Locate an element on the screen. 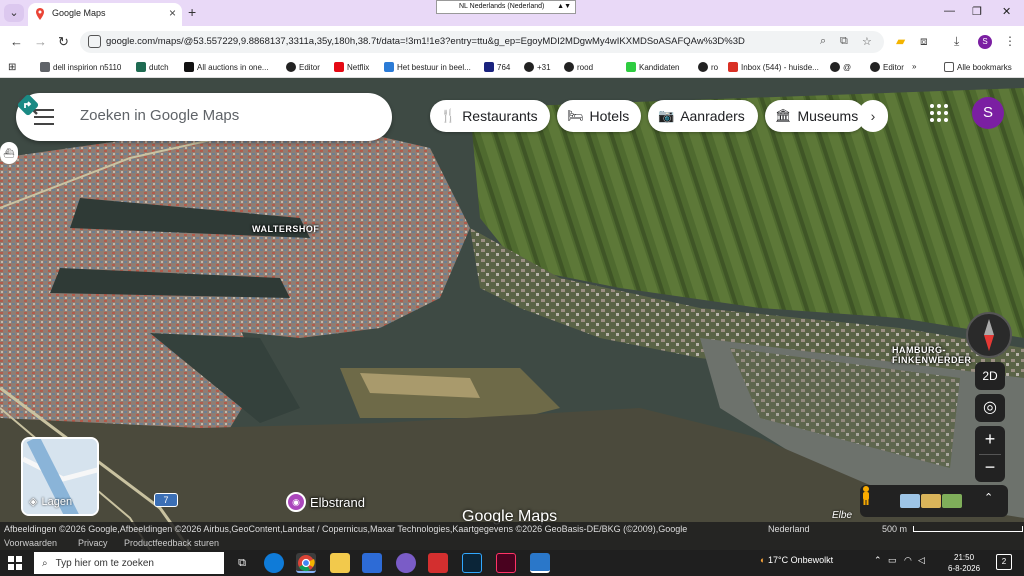 Image resolution: width=1024 pixels, height=576 pixels. chip-museums: 🏛 Museums is located at coordinates (815, 116).